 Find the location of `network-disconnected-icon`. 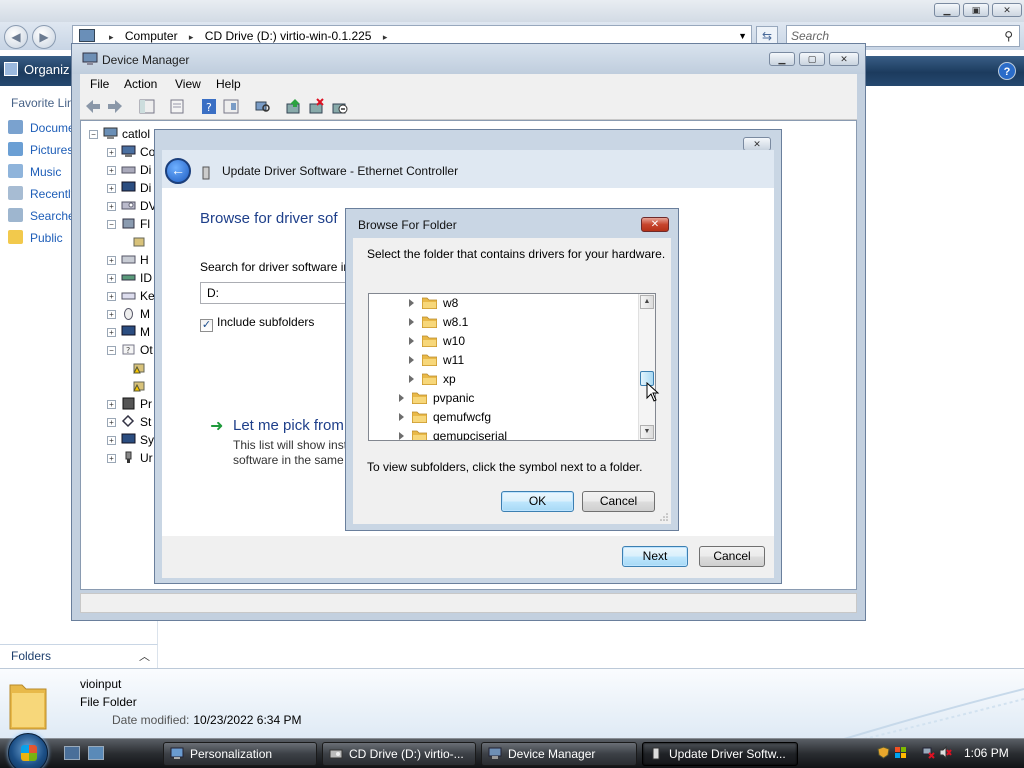

network-disconnected-icon is located at coordinates (928, 752).